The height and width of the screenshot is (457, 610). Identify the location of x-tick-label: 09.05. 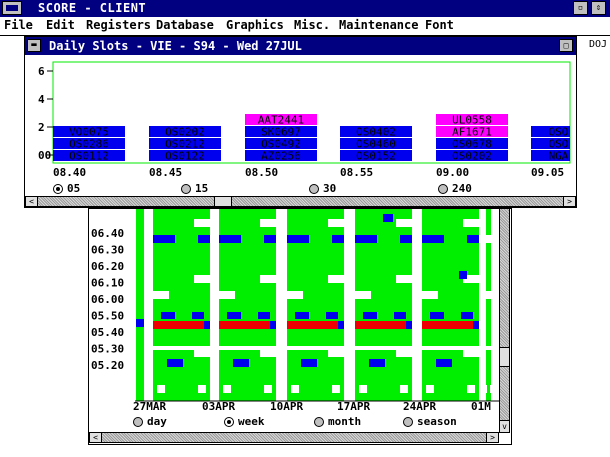
(547, 172).